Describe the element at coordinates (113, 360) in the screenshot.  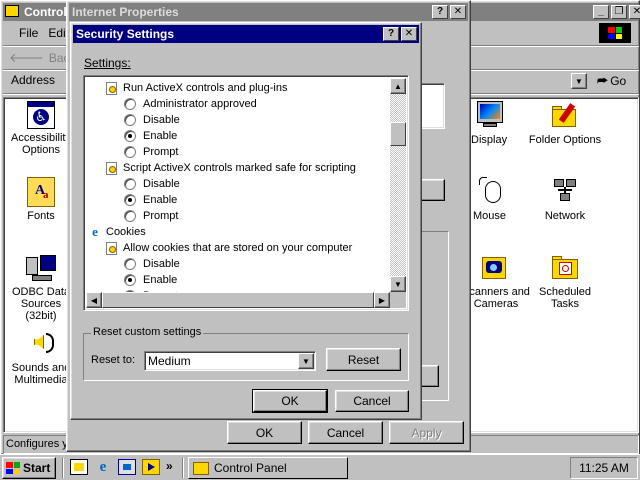
I see `reset-to-label: Reset to:` at that location.